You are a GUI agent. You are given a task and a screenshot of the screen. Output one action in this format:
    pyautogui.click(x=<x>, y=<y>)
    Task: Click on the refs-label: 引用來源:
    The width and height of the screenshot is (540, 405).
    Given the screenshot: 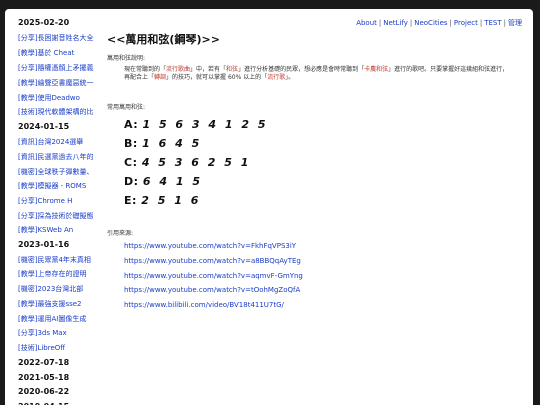 What is the action you would take?
    pyautogui.click(x=120, y=233)
    